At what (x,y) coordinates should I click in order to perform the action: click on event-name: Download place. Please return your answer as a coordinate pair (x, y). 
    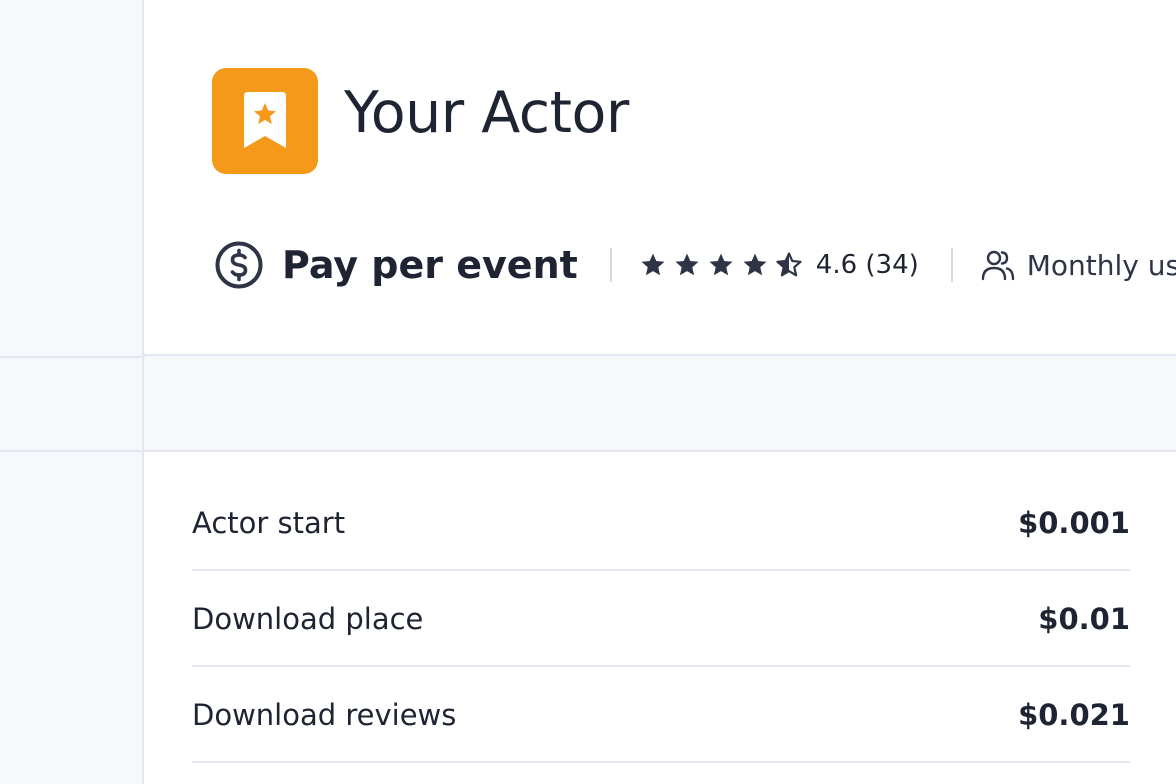
    Looking at the image, I should click on (308, 618).